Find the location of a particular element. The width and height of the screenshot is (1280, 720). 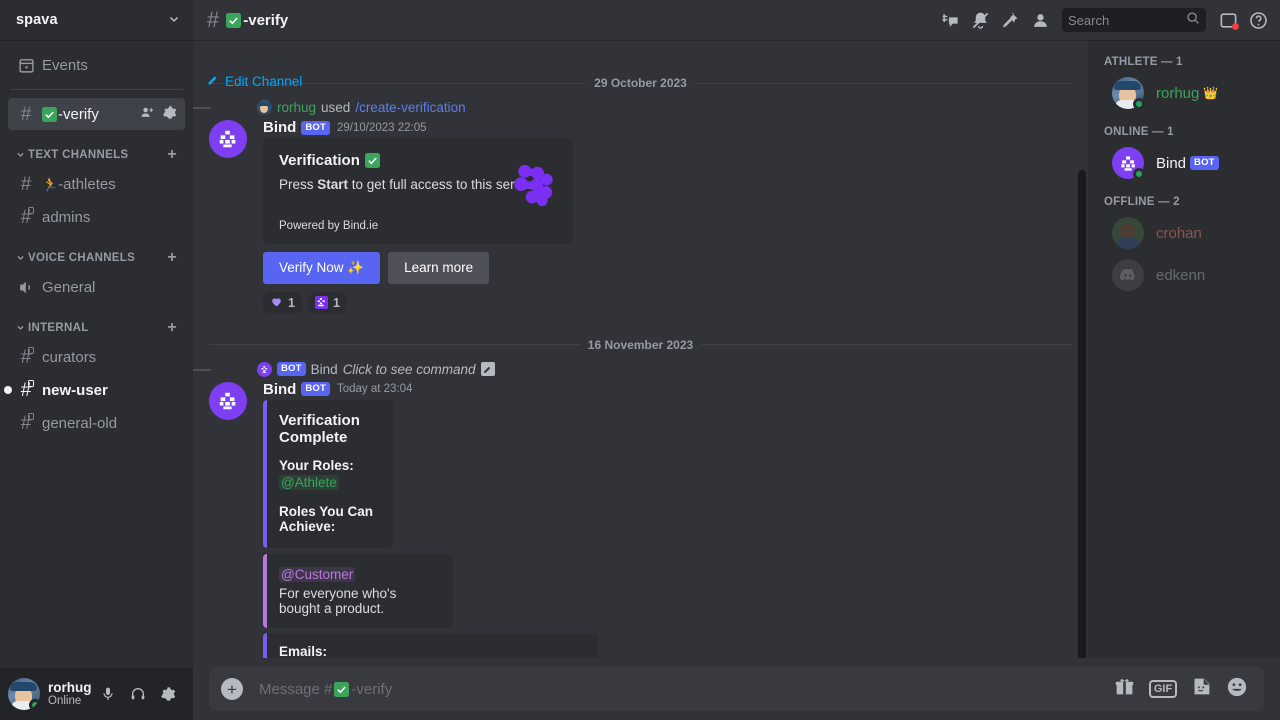

sticker-icon is located at coordinates (1201, 689).